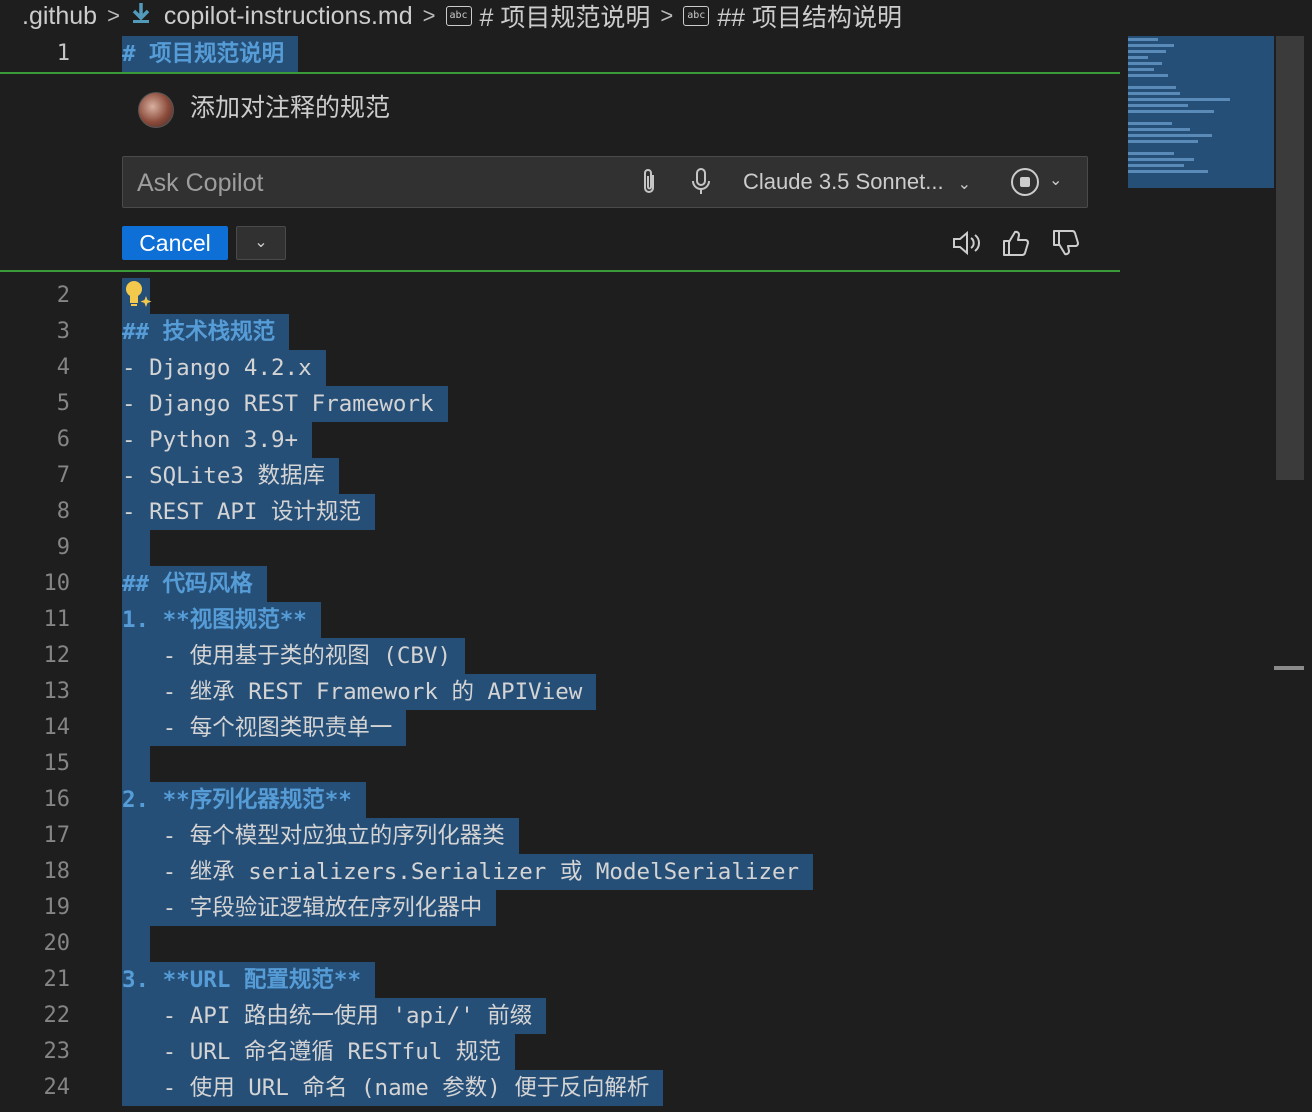  I want to click on lightbulb-sparkle-icon, so click(139, 295).